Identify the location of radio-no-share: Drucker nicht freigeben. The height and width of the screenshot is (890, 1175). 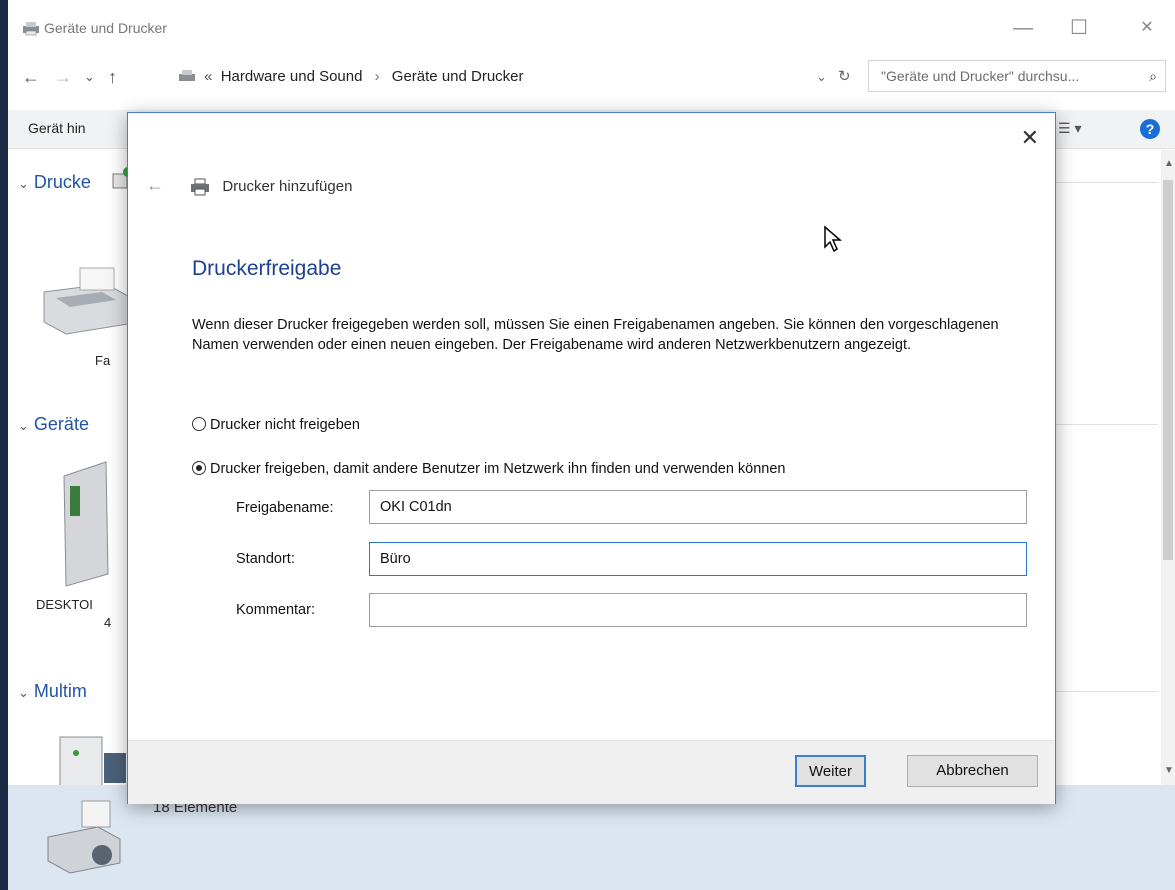
(276, 425).